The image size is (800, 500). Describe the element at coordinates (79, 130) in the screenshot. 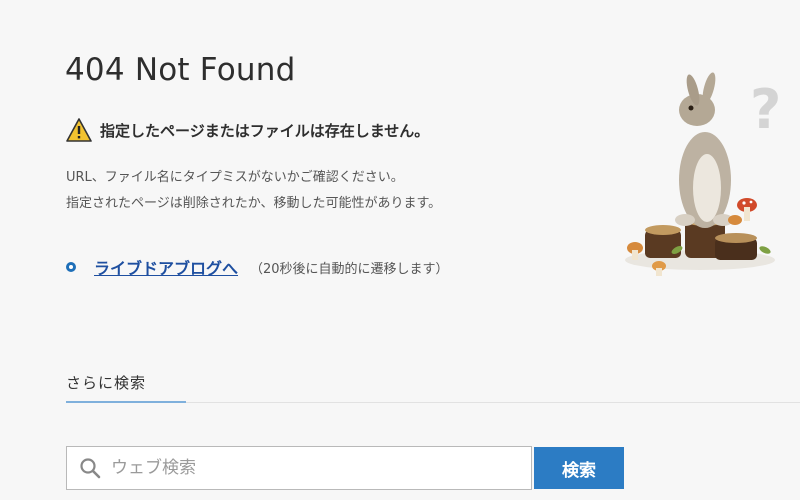

I see `warning-icon` at that location.